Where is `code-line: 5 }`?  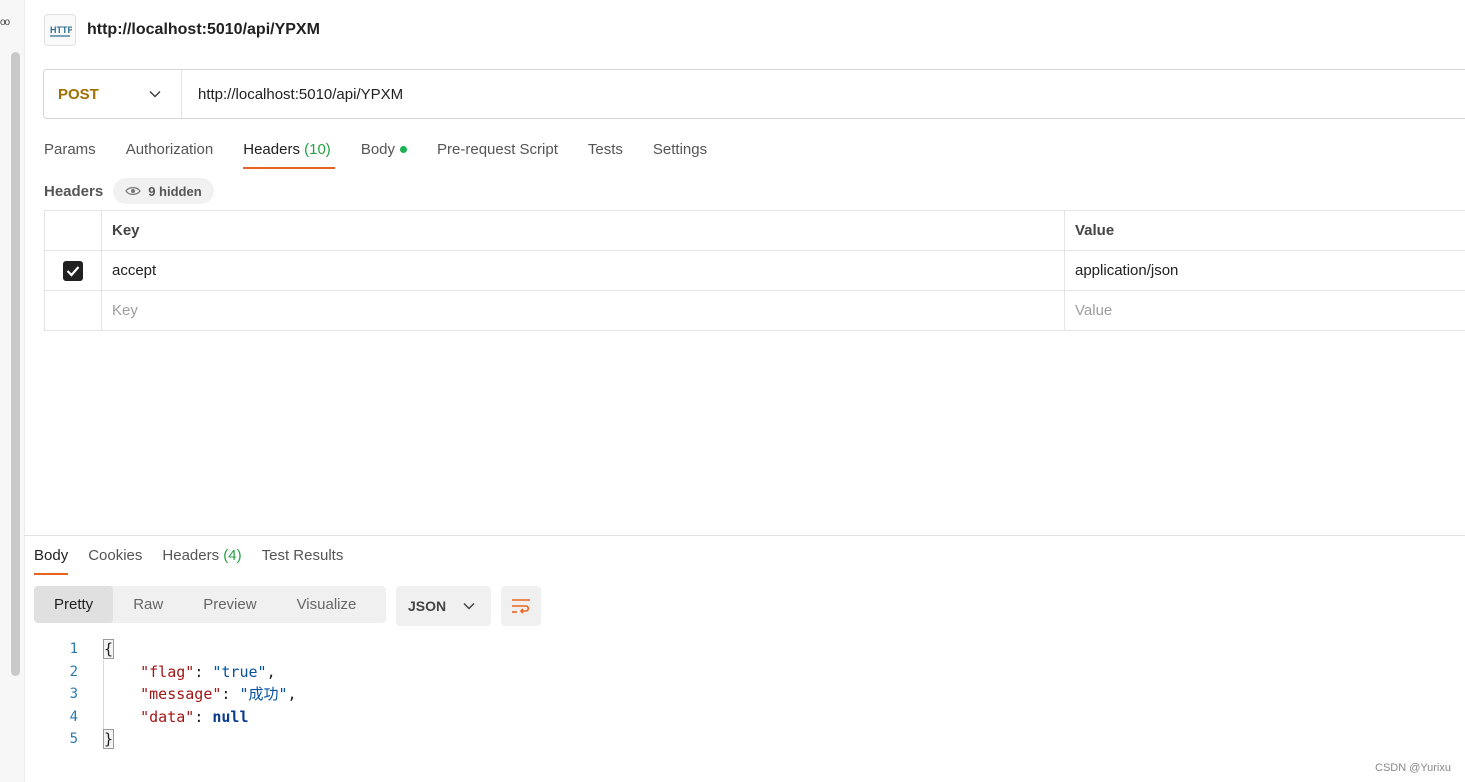
code-line: 5 } is located at coordinates (170, 739).